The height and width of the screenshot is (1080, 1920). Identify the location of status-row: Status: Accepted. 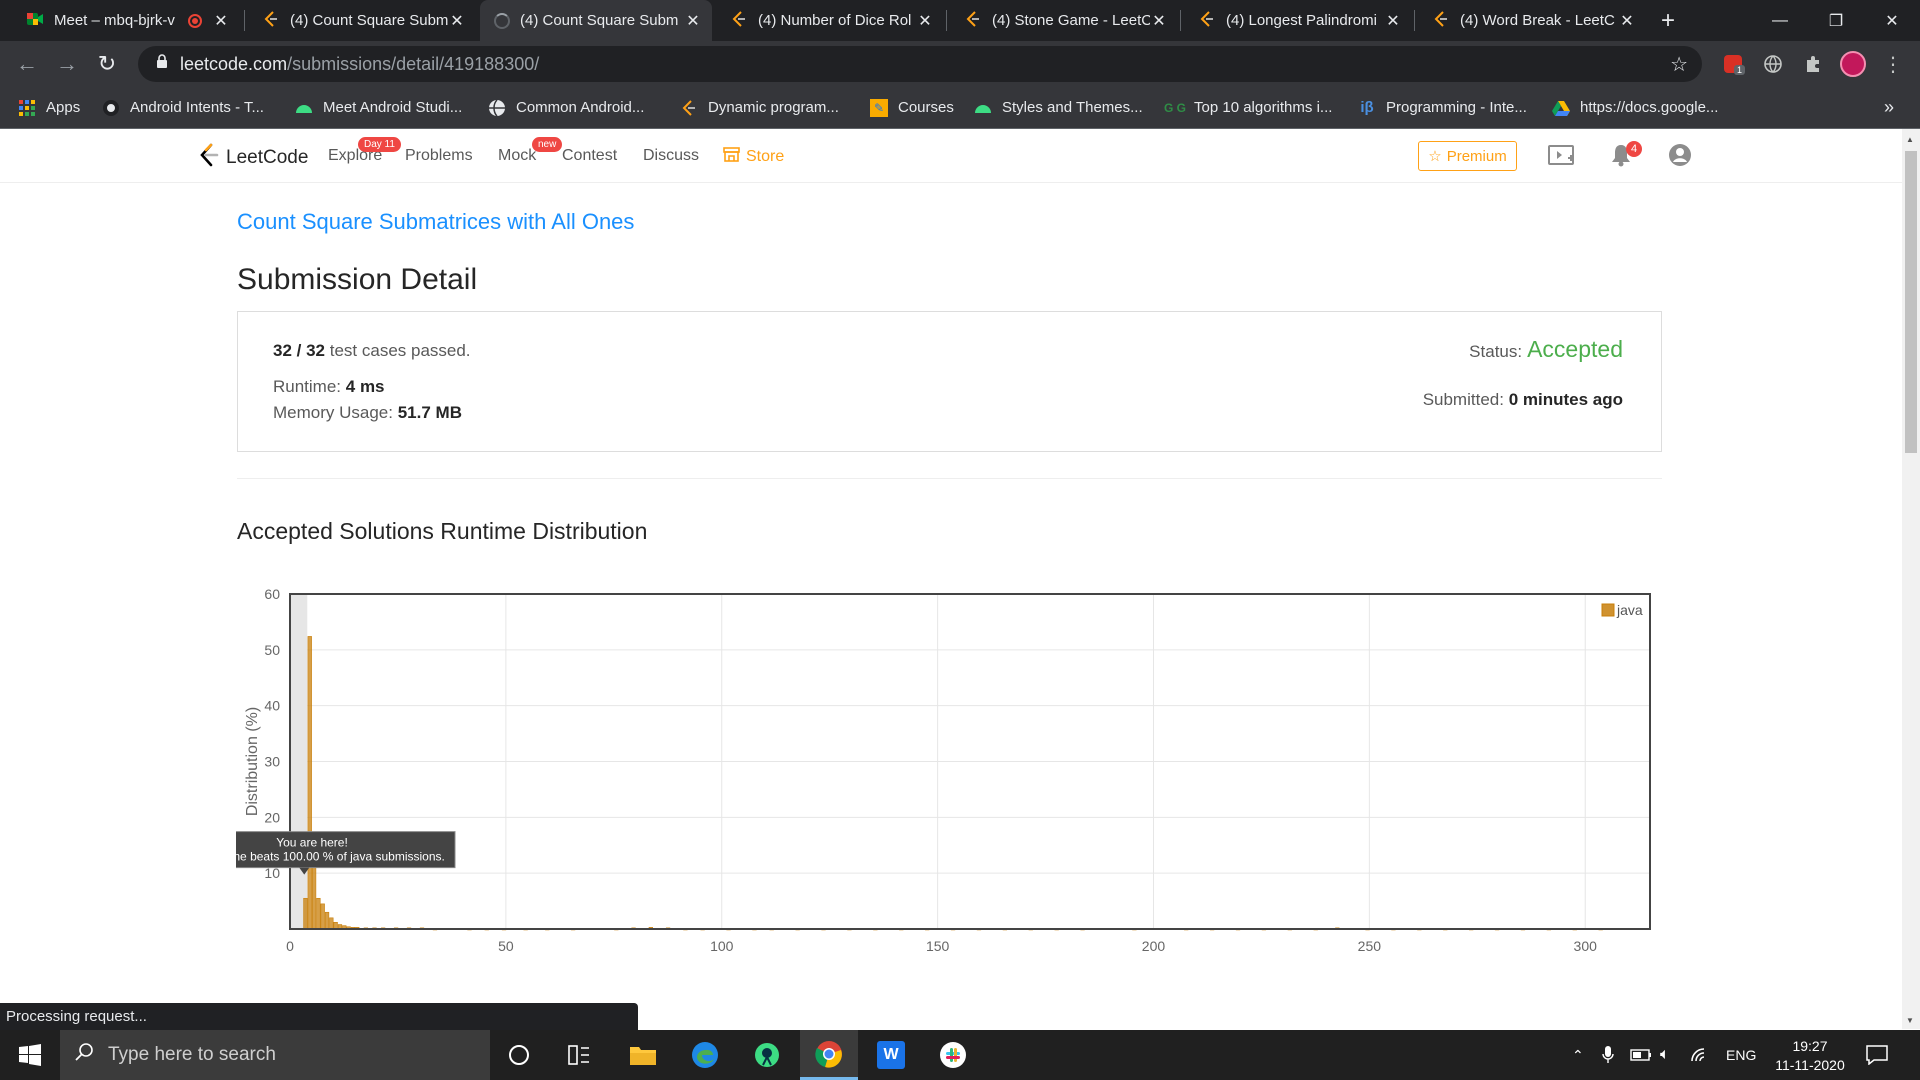
(1546, 349).